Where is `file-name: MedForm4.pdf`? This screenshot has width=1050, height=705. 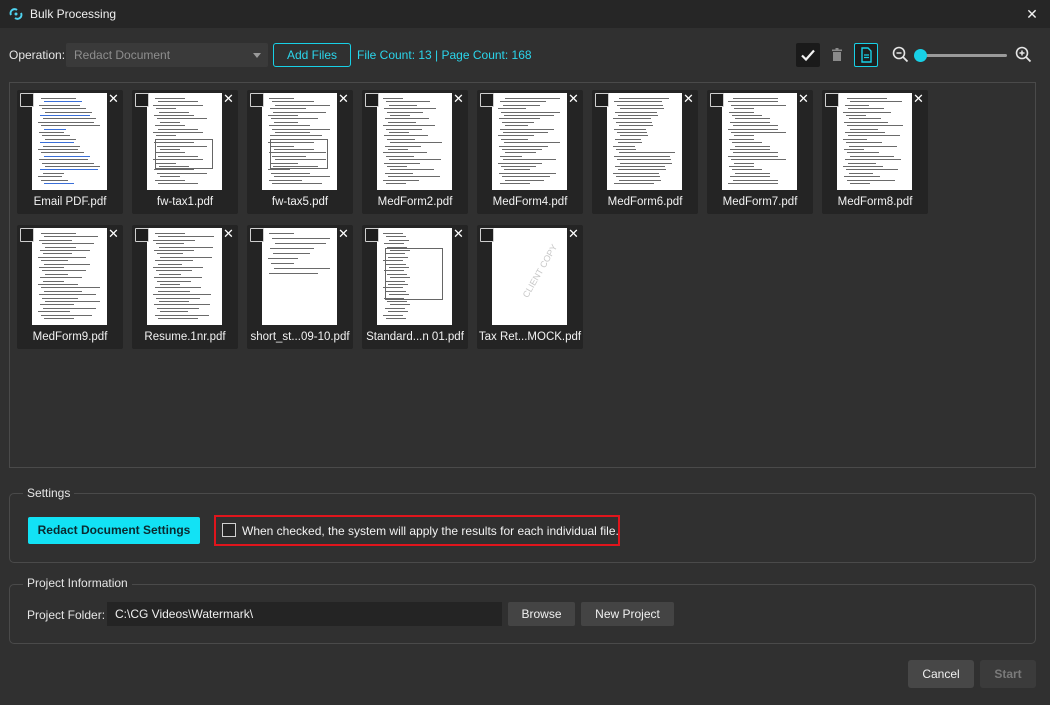
file-name: MedForm4.pdf is located at coordinates (530, 202).